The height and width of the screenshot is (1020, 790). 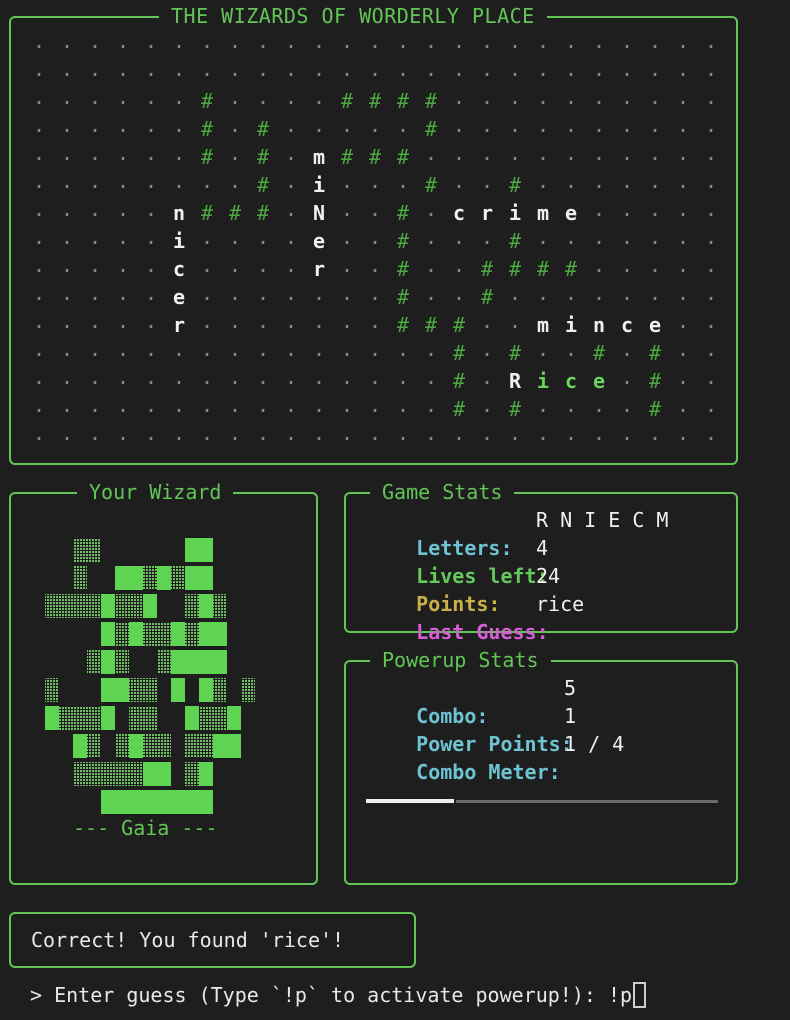 I want to click on wizard-panel-title: Your Wizard, so click(x=155, y=492).